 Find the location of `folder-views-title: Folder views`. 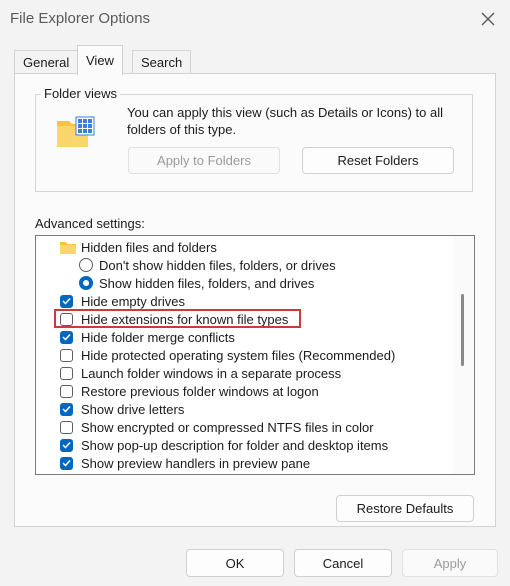

folder-views-title: Folder views is located at coordinates (80, 93).